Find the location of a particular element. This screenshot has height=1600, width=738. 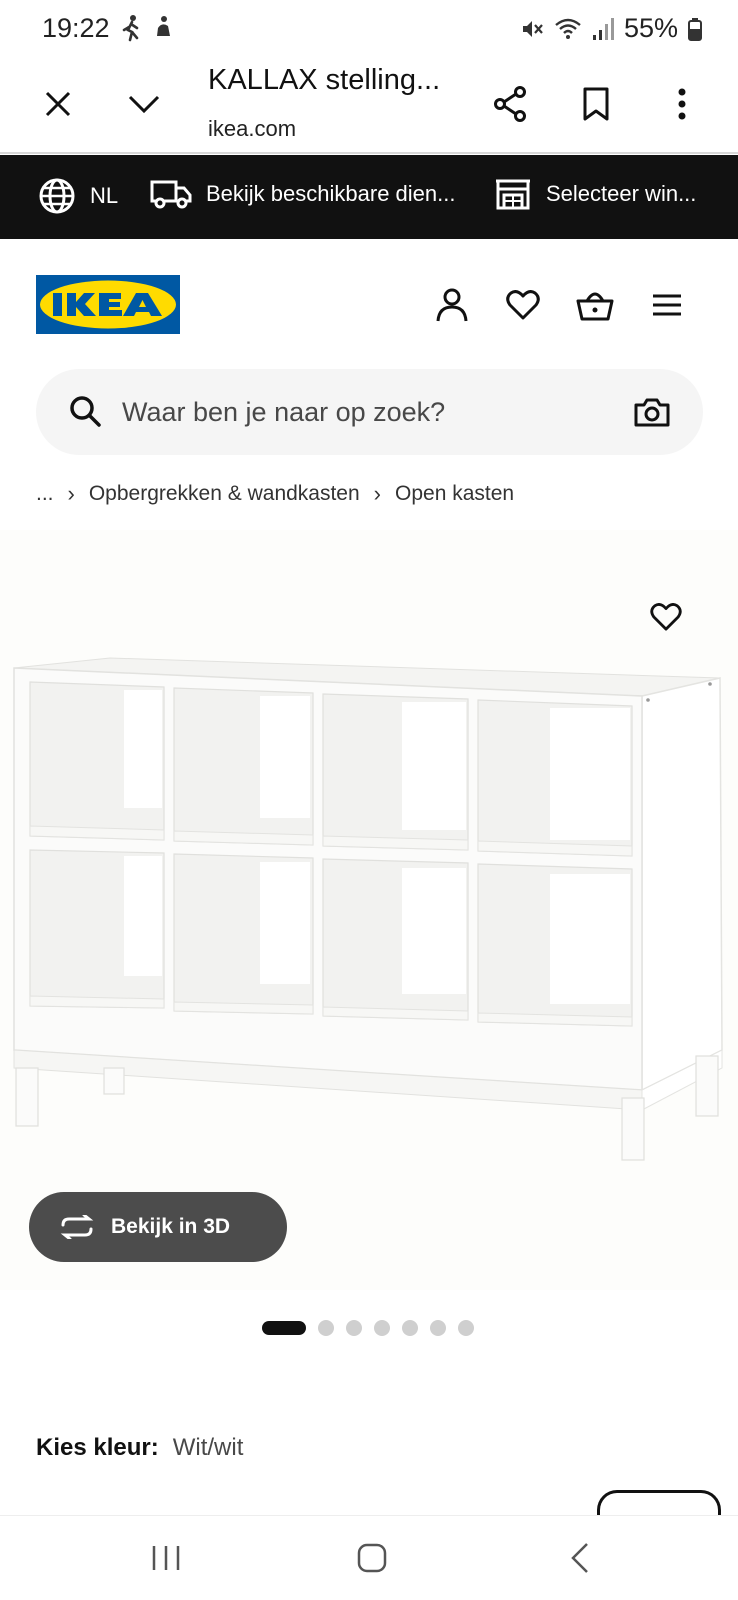

account-button is located at coordinates (452, 305).